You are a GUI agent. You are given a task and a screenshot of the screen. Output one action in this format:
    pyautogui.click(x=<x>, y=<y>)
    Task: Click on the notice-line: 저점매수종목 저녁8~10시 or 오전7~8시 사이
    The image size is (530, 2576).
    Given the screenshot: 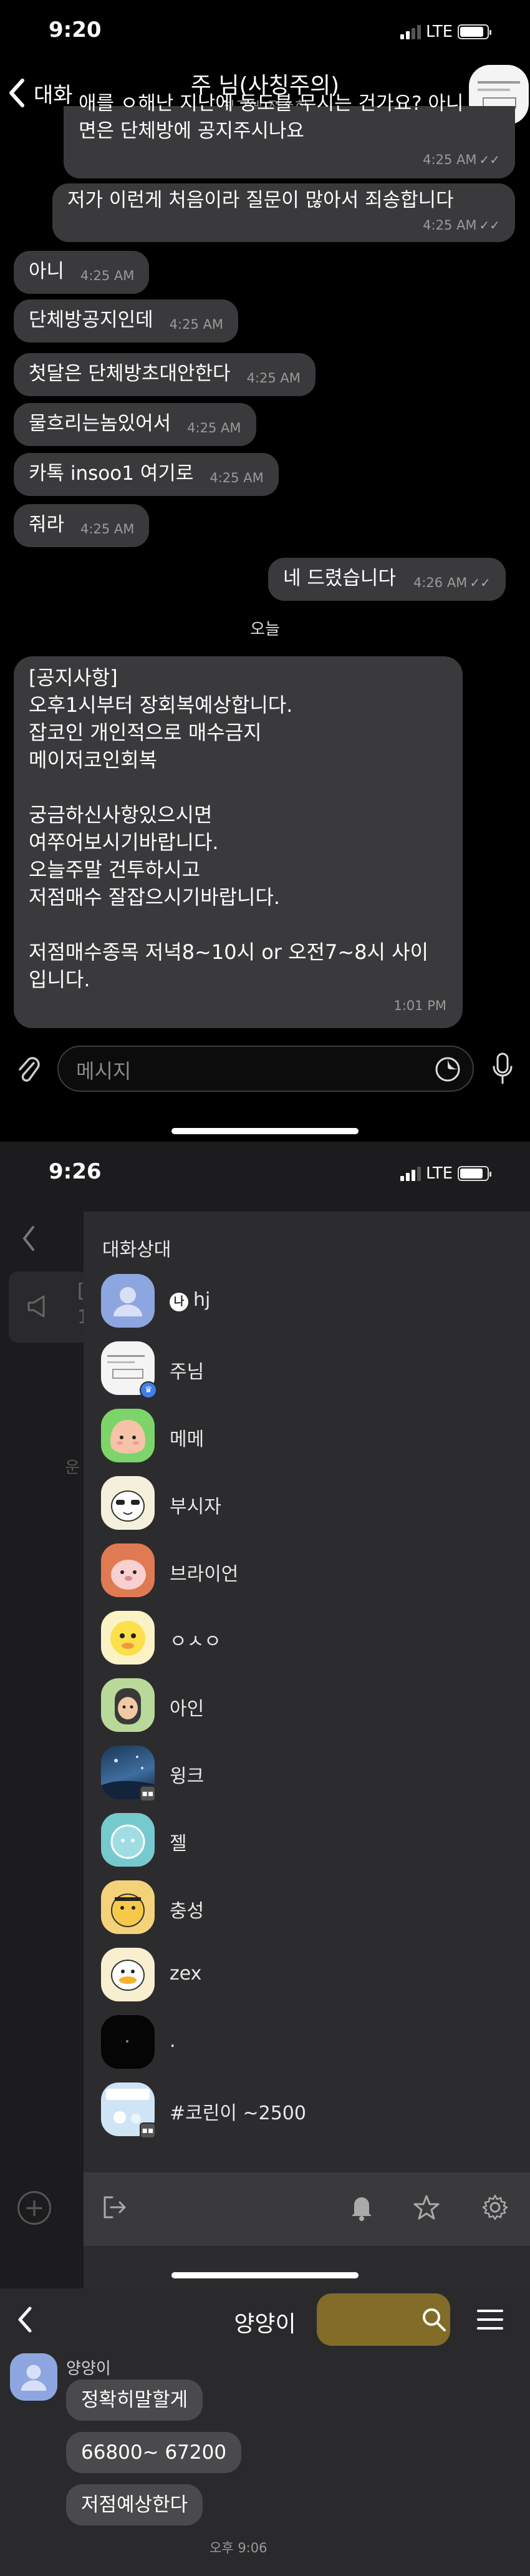 What is the action you would take?
    pyautogui.click(x=229, y=952)
    